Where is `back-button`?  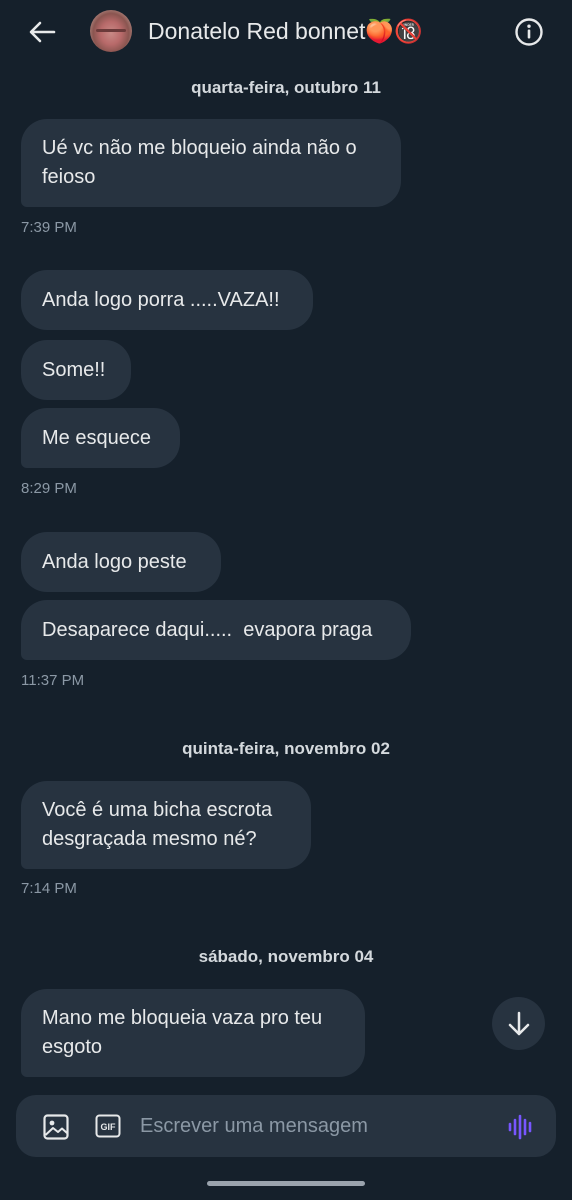 back-button is located at coordinates (42, 32).